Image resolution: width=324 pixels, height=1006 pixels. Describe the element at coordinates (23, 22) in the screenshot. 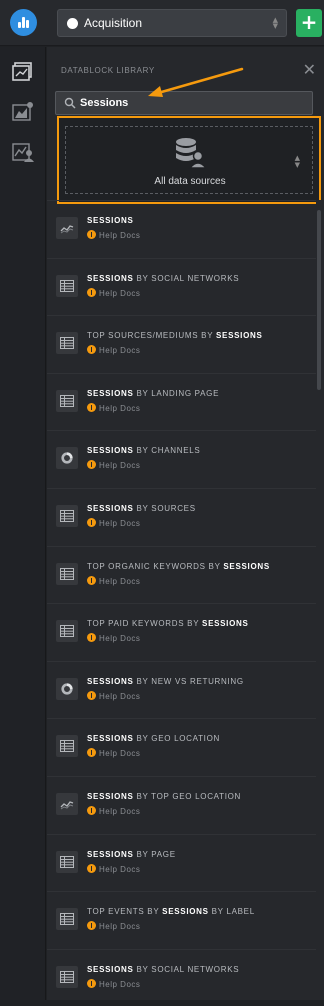

I see `app-logo-icon` at that location.